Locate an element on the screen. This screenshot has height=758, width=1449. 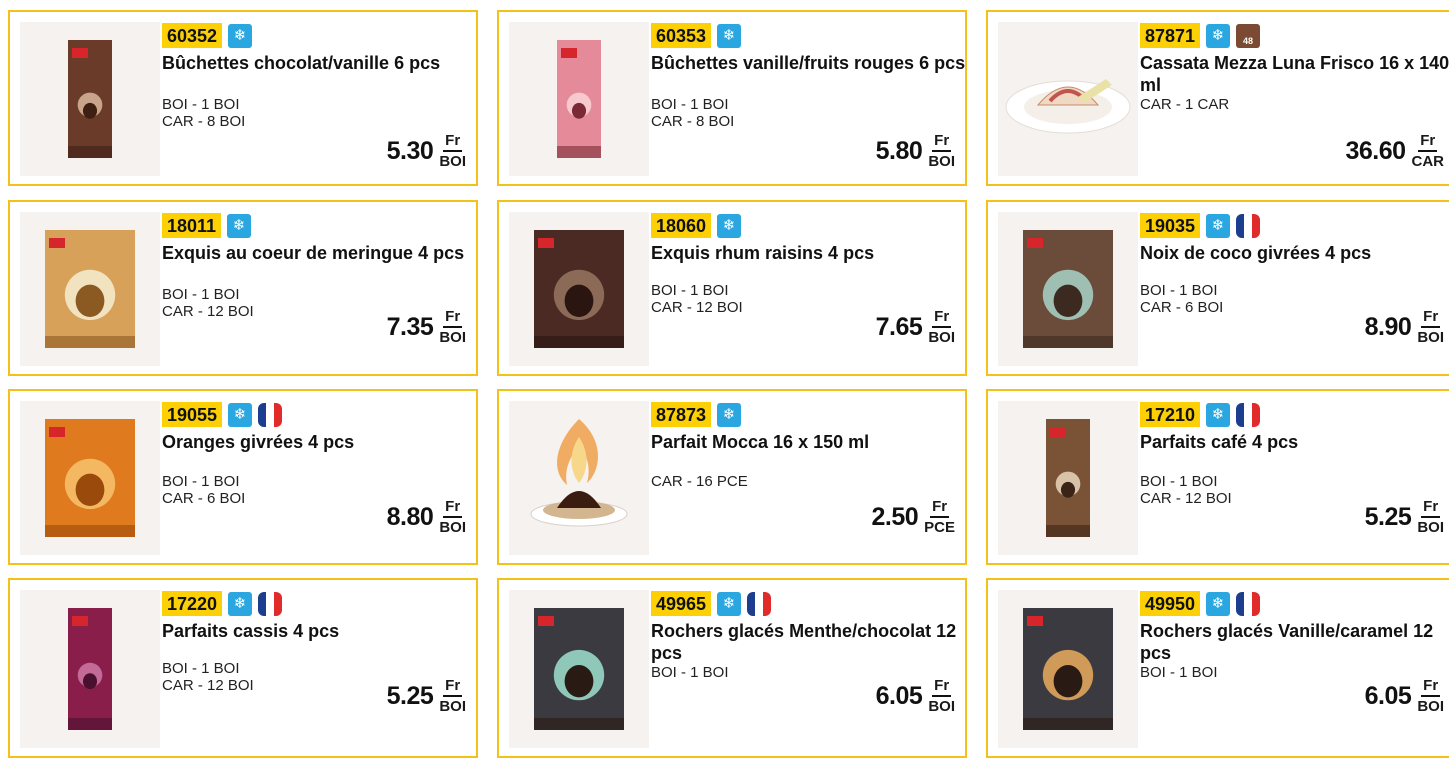
product-name: Rochers glacés Menthe/chocolat 12 pcs is located at coordinates (804, 642).